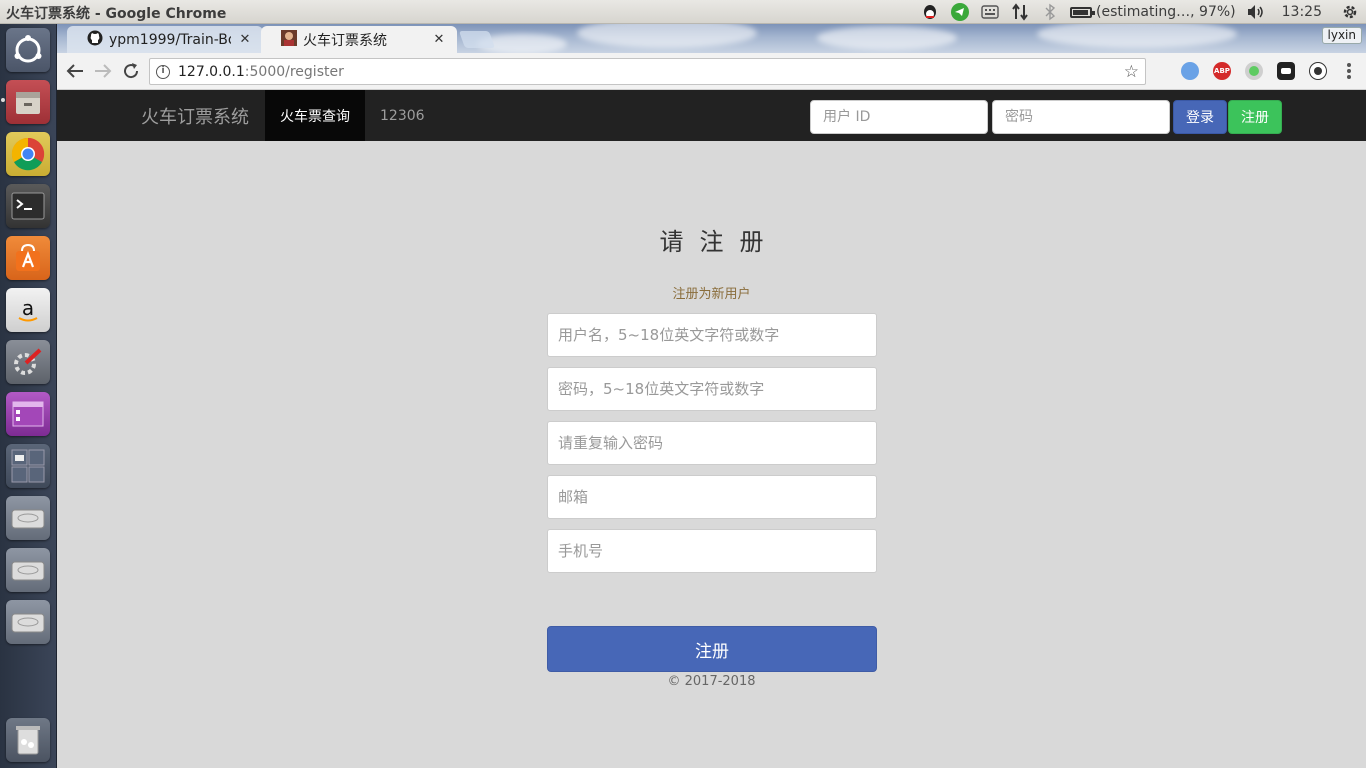 The width and height of the screenshot is (1366, 768). What do you see at coordinates (712, 389) in the screenshot?
I see `password-input` at bounding box center [712, 389].